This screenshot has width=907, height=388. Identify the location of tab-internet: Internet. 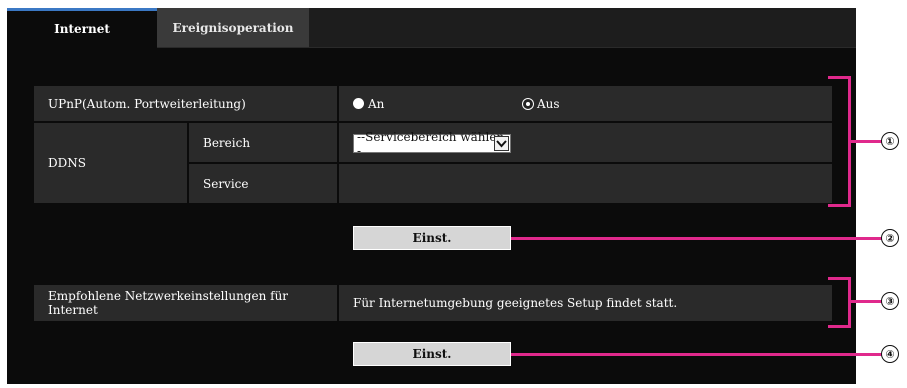
(82, 27).